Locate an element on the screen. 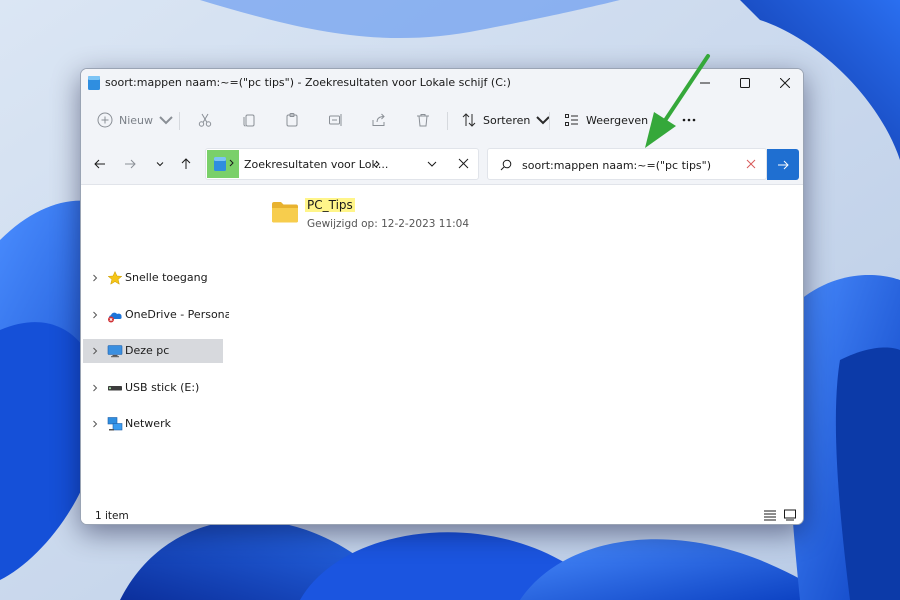 The image size is (900, 600). command-bar: Nieuw Sorteren Weergeven is located at coordinates (442, 120).